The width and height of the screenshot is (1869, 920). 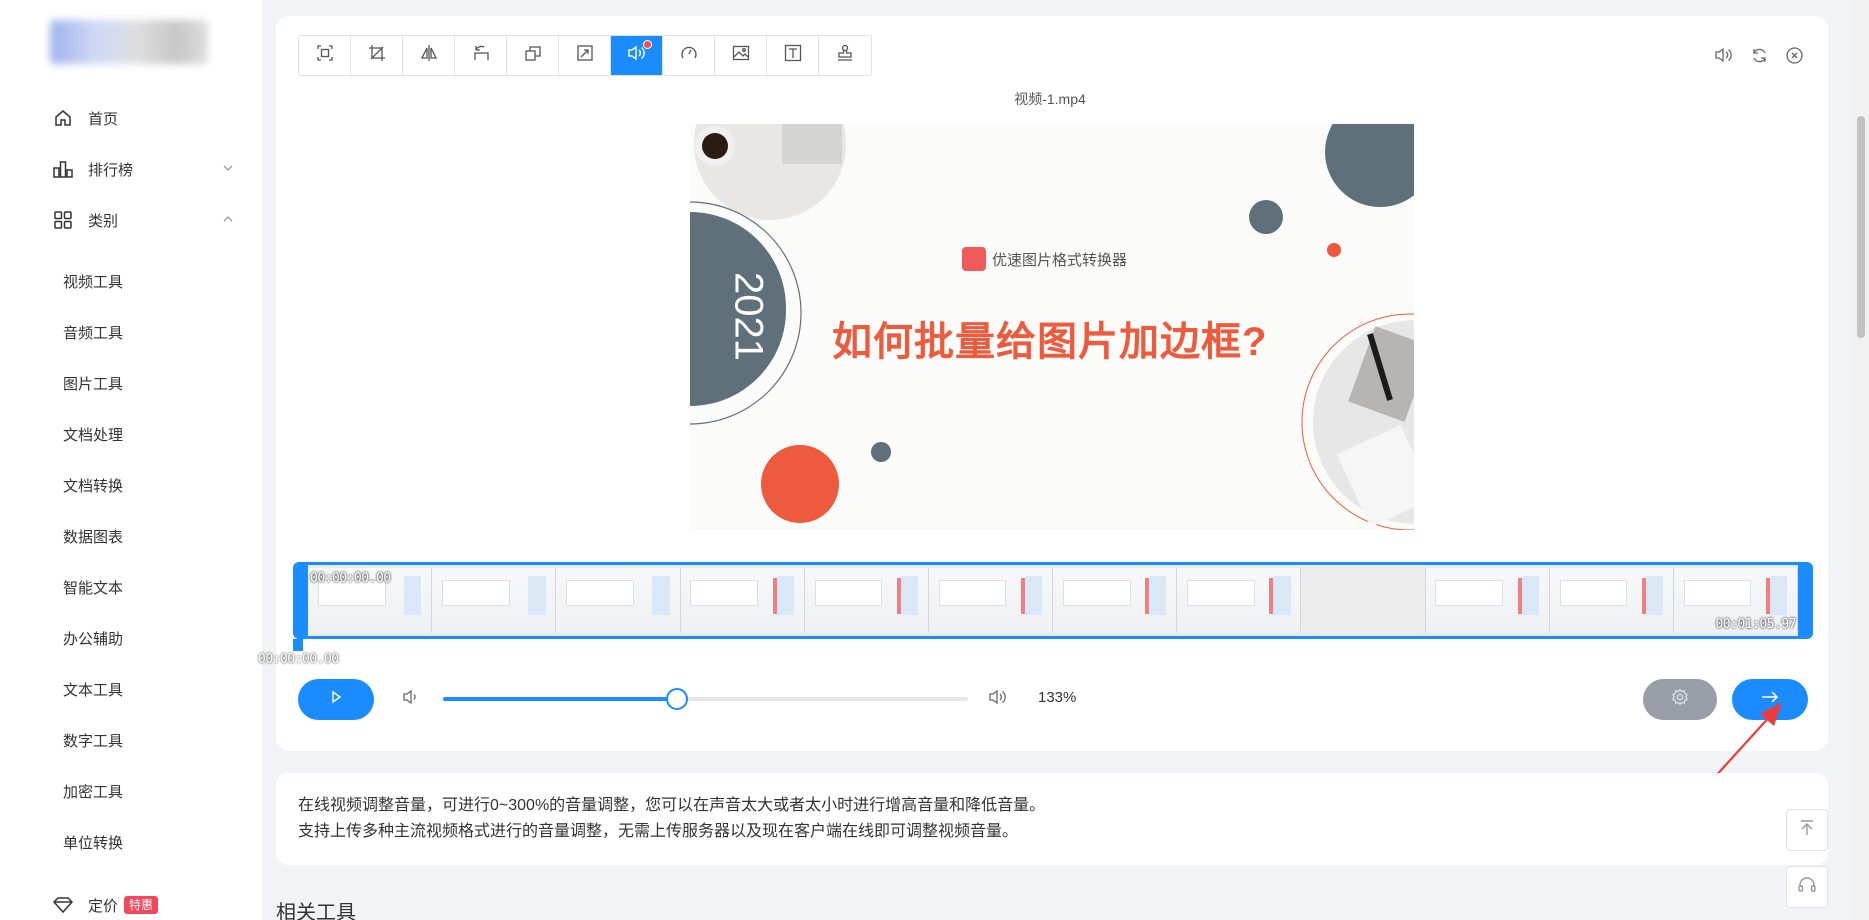 What do you see at coordinates (93, 638) in the screenshot?
I see `category-item: 办公辅助` at bounding box center [93, 638].